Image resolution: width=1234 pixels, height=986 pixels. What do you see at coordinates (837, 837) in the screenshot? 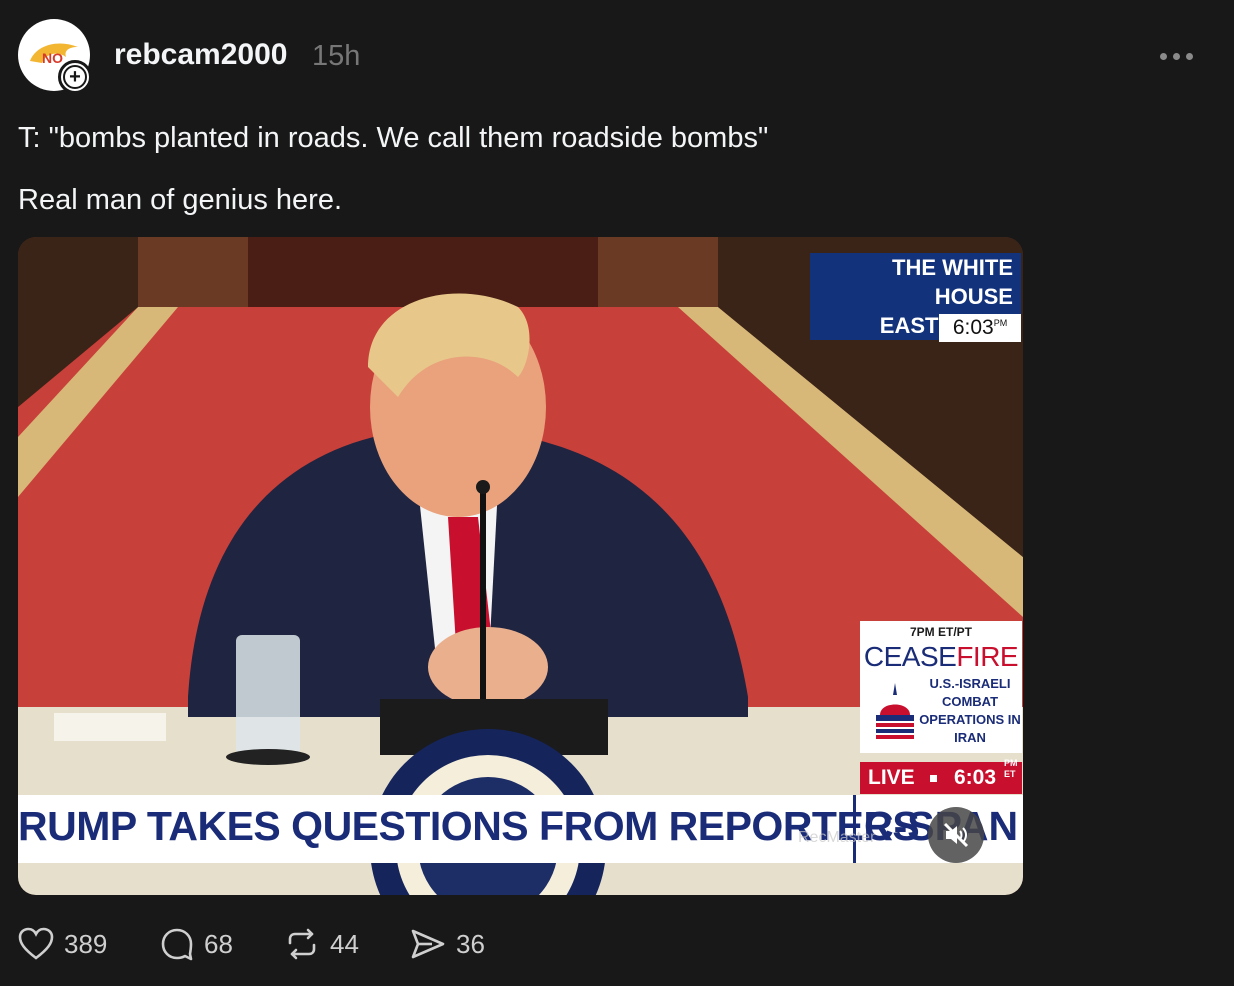
I see `watermark: RecMaster` at bounding box center [837, 837].